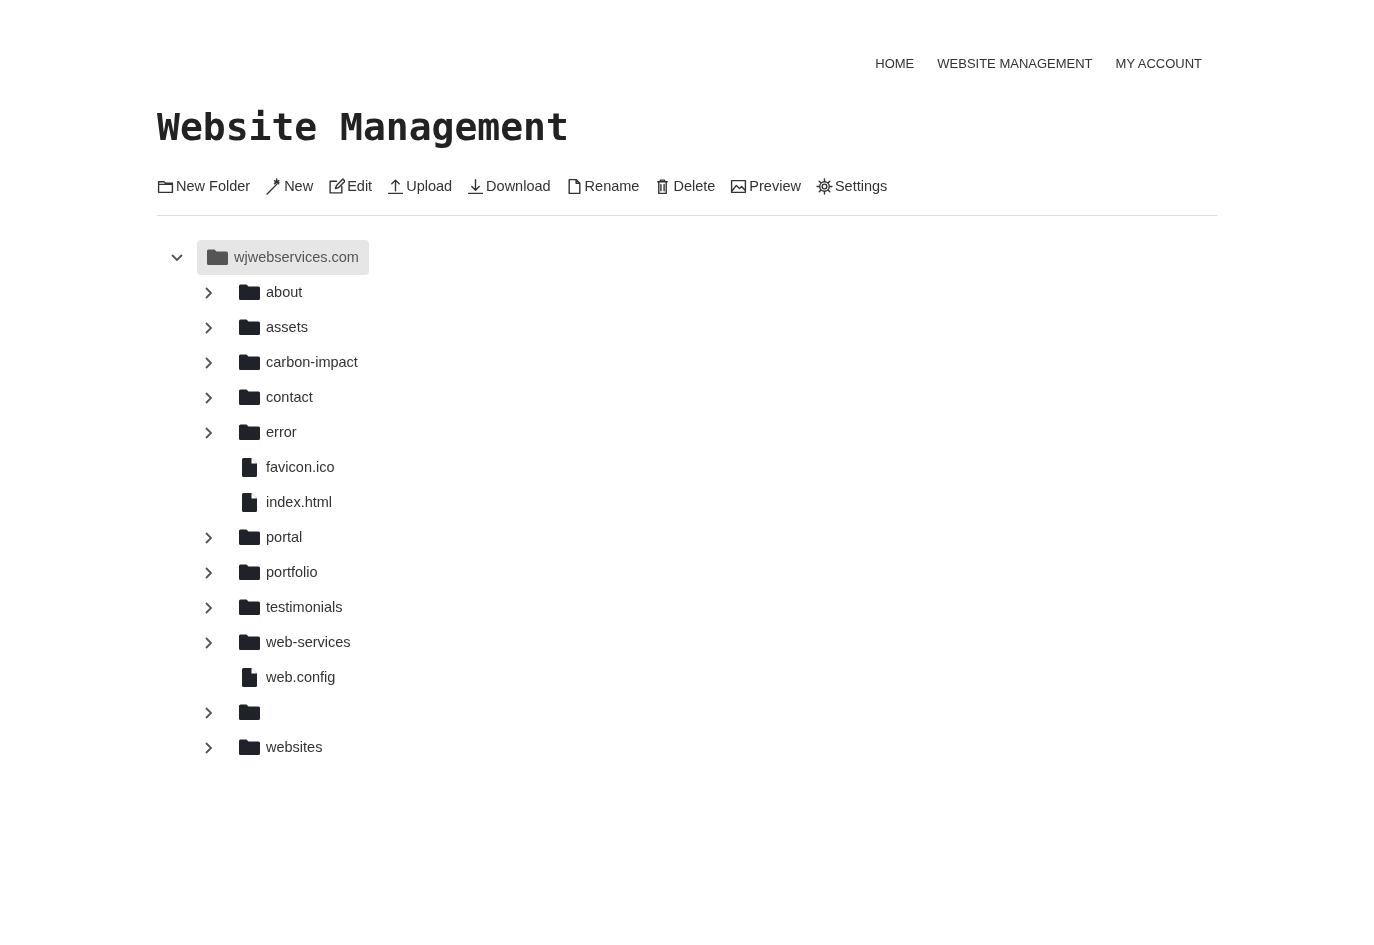 Image resolution: width=1374 pixels, height=945 pixels. What do you see at coordinates (476, 187) in the screenshot?
I see `download-icon` at bounding box center [476, 187].